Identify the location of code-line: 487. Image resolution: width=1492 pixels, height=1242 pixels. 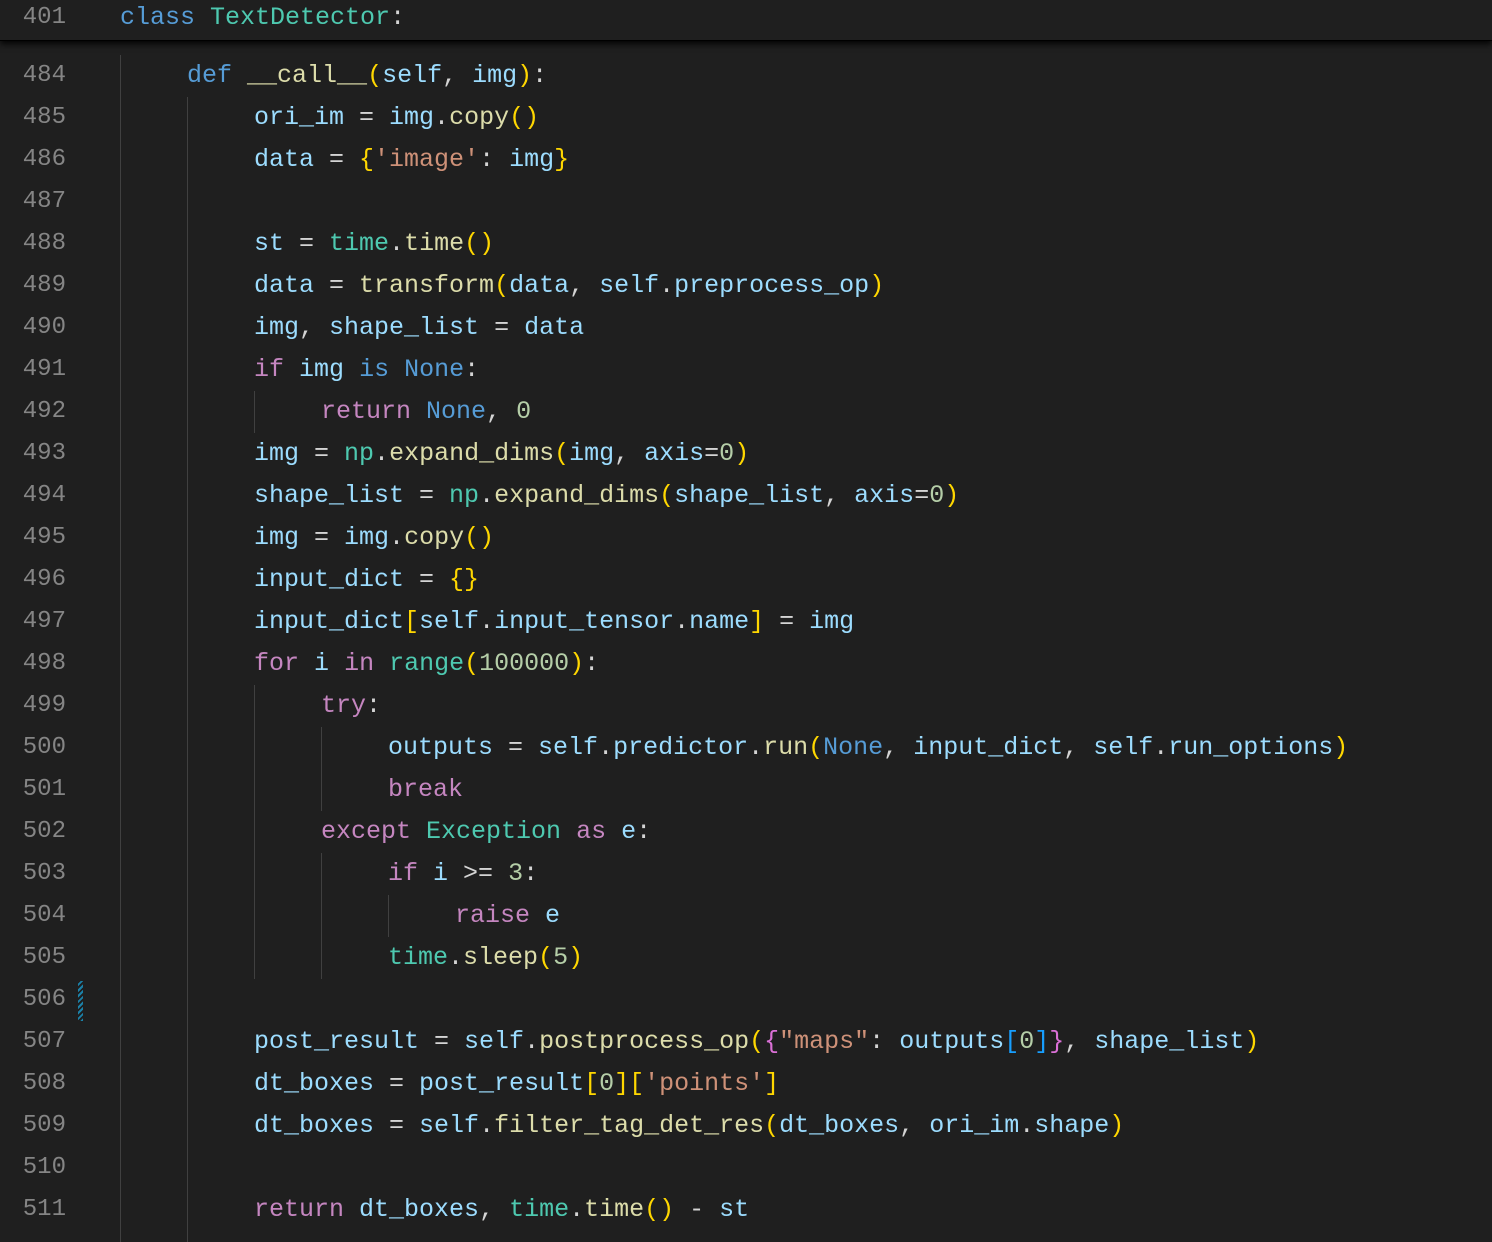
(746, 202).